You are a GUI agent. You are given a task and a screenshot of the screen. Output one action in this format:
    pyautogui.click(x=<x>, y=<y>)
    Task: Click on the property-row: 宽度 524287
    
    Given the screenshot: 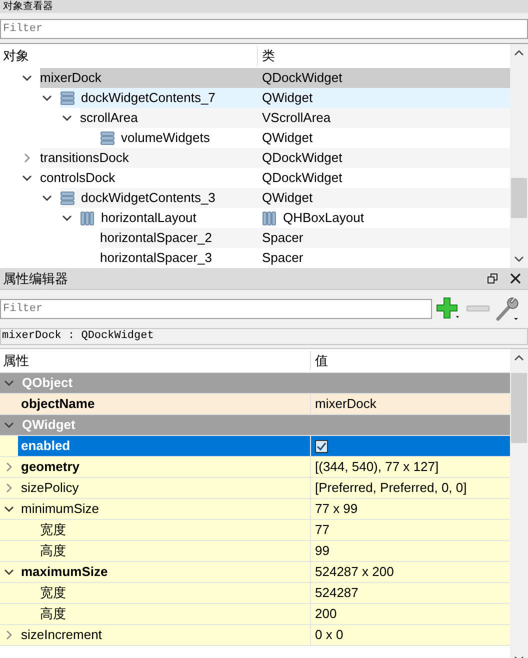 What is the action you would take?
    pyautogui.click(x=255, y=593)
    